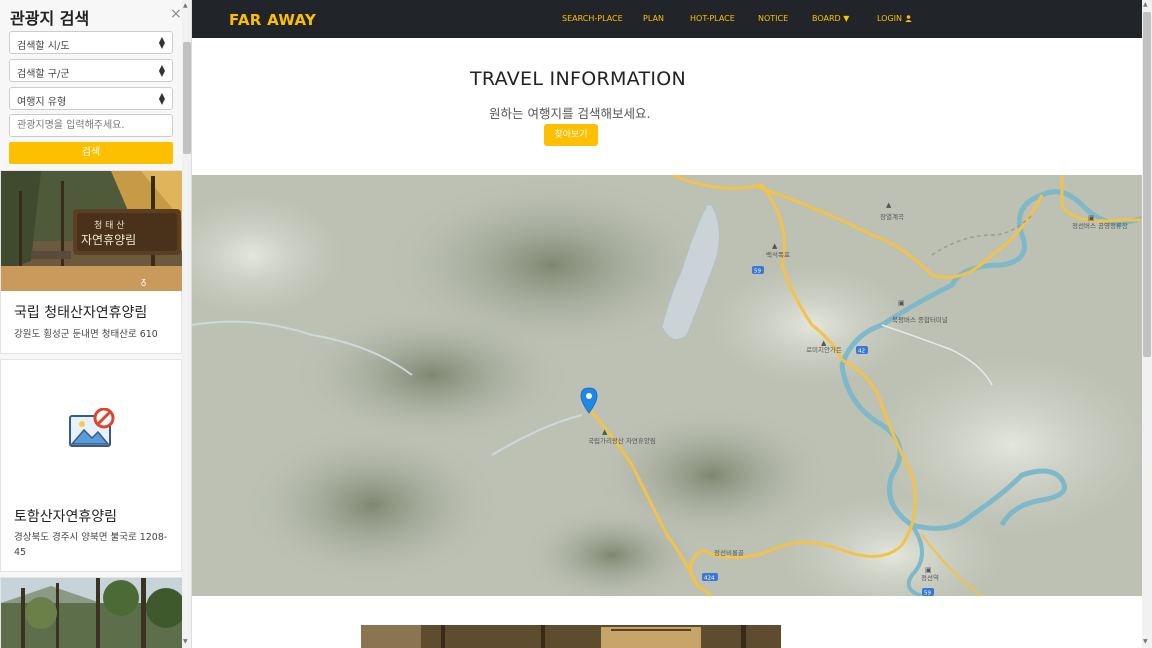 The height and width of the screenshot is (648, 1152). I want to click on sido-select: 검색할 시/도 ▲ ▼, so click(91, 42).